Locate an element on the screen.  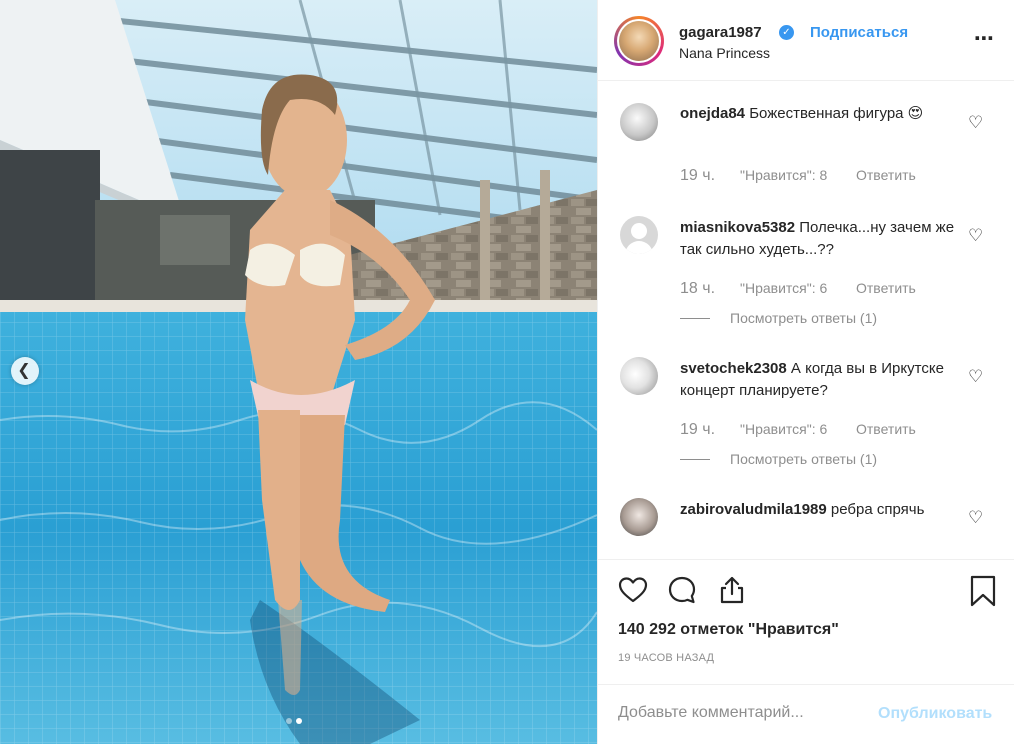
publish-button: Опубликовать is located at coordinates (935, 714).